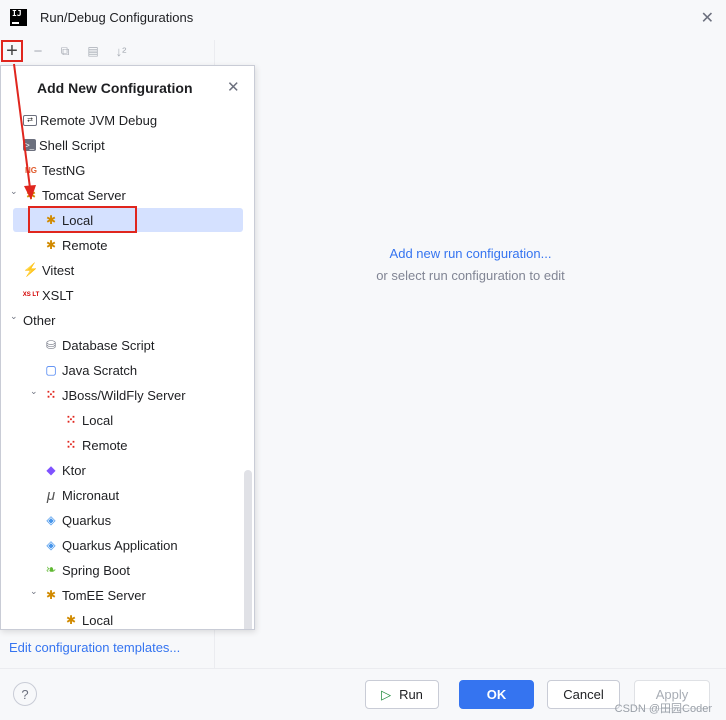  Describe the element at coordinates (128, 470) in the screenshot. I see `config-type-ktor: ◆ Ktor` at that location.